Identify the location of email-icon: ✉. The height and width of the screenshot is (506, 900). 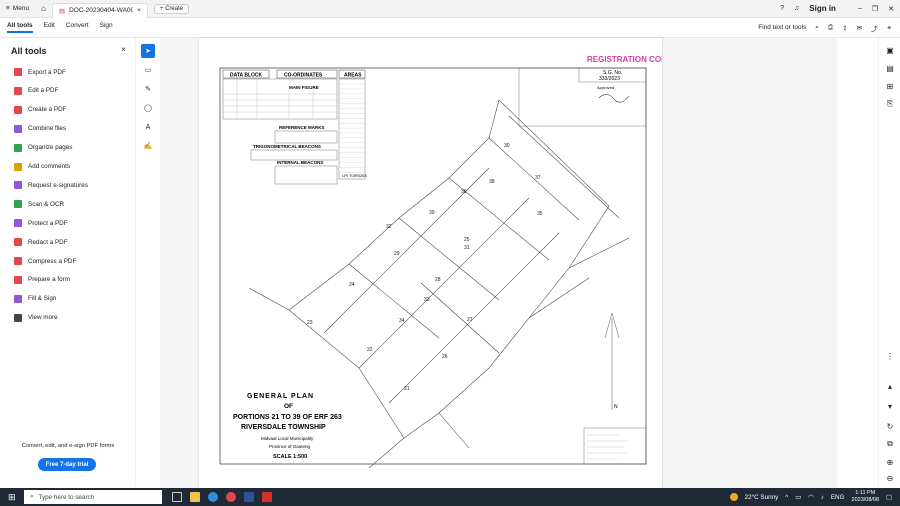
(859, 28).